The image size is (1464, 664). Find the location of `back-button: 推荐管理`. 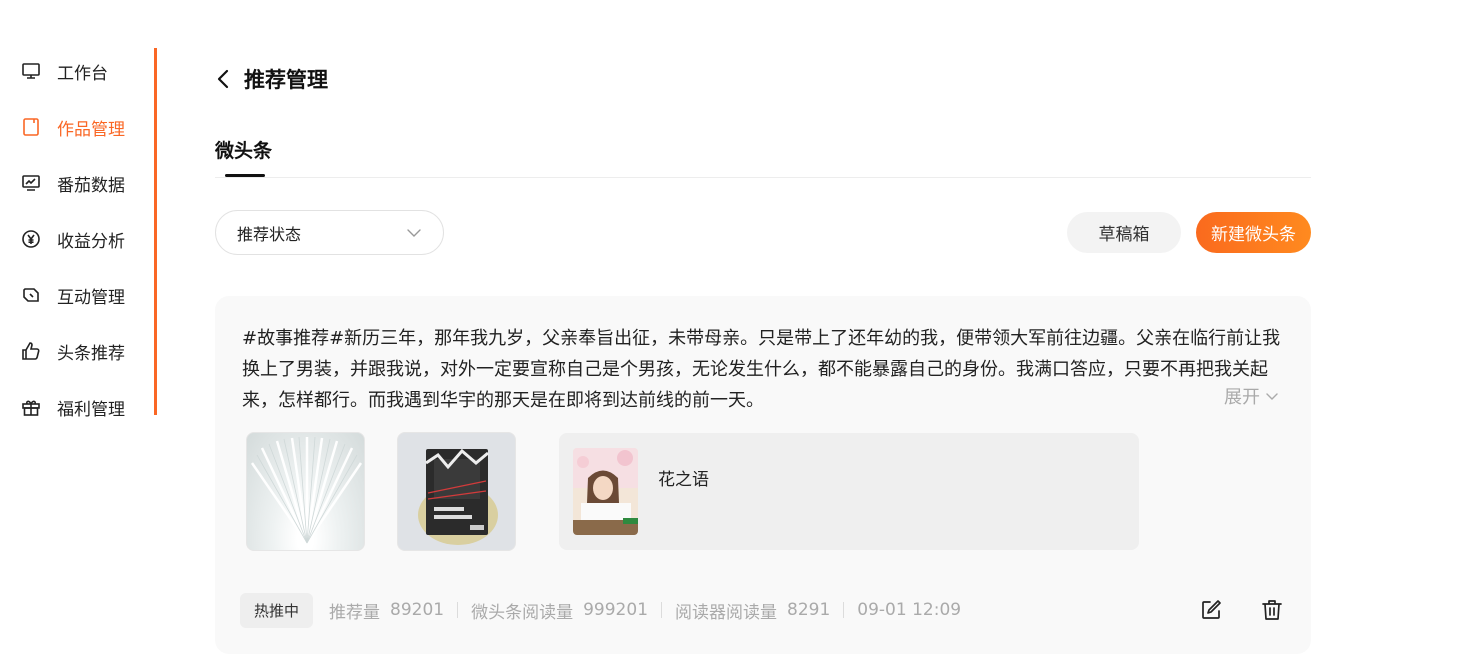

back-button: 推荐管理 is located at coordinates (270, 79).